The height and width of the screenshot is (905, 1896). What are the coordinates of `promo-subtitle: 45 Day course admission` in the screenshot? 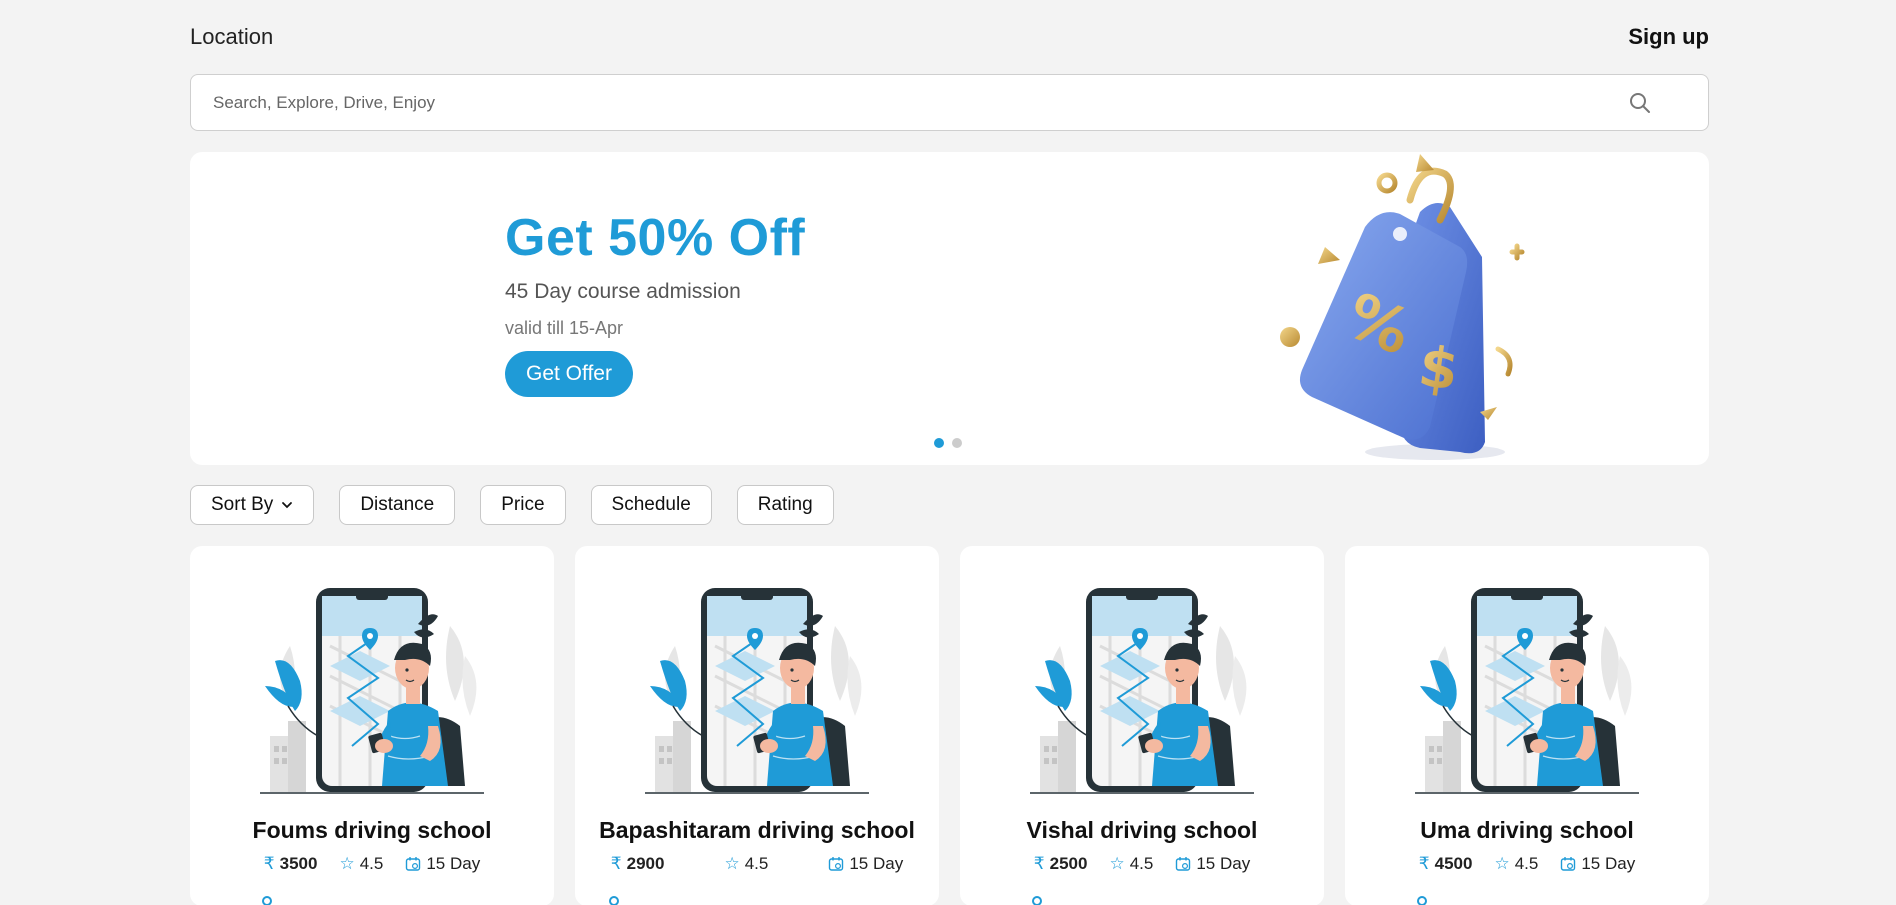 It's located at (623, 291).